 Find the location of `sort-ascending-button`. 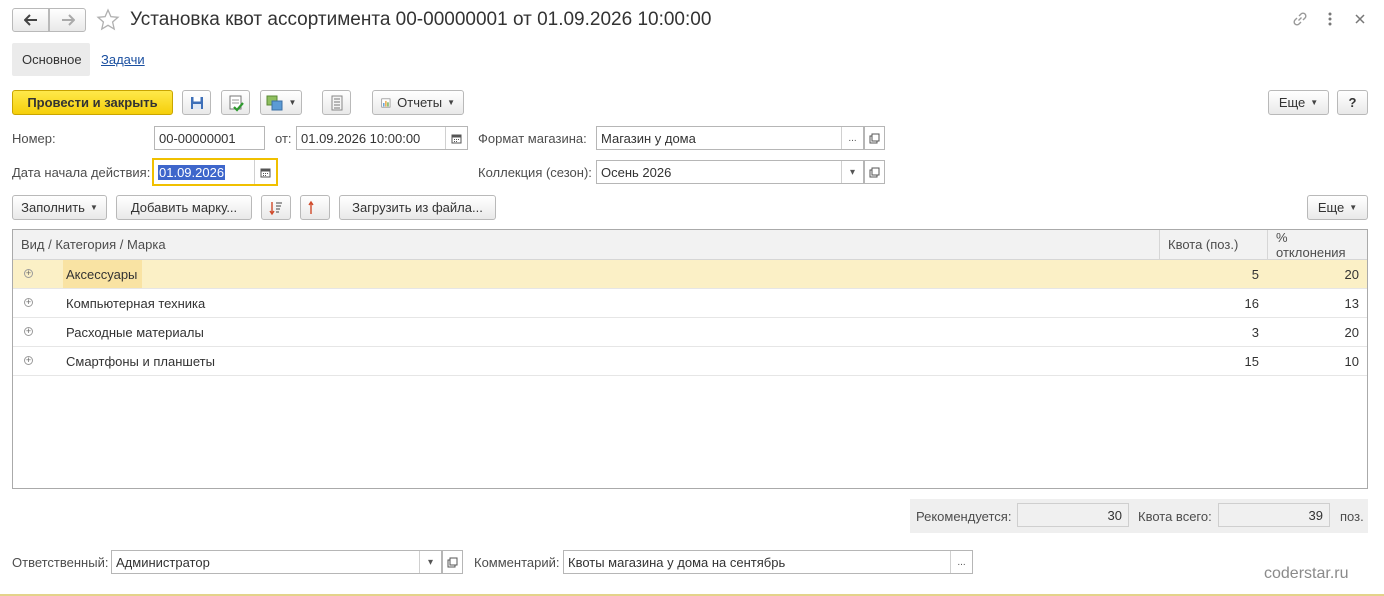

sort-ascending-button is located at coordinates (315, 207).